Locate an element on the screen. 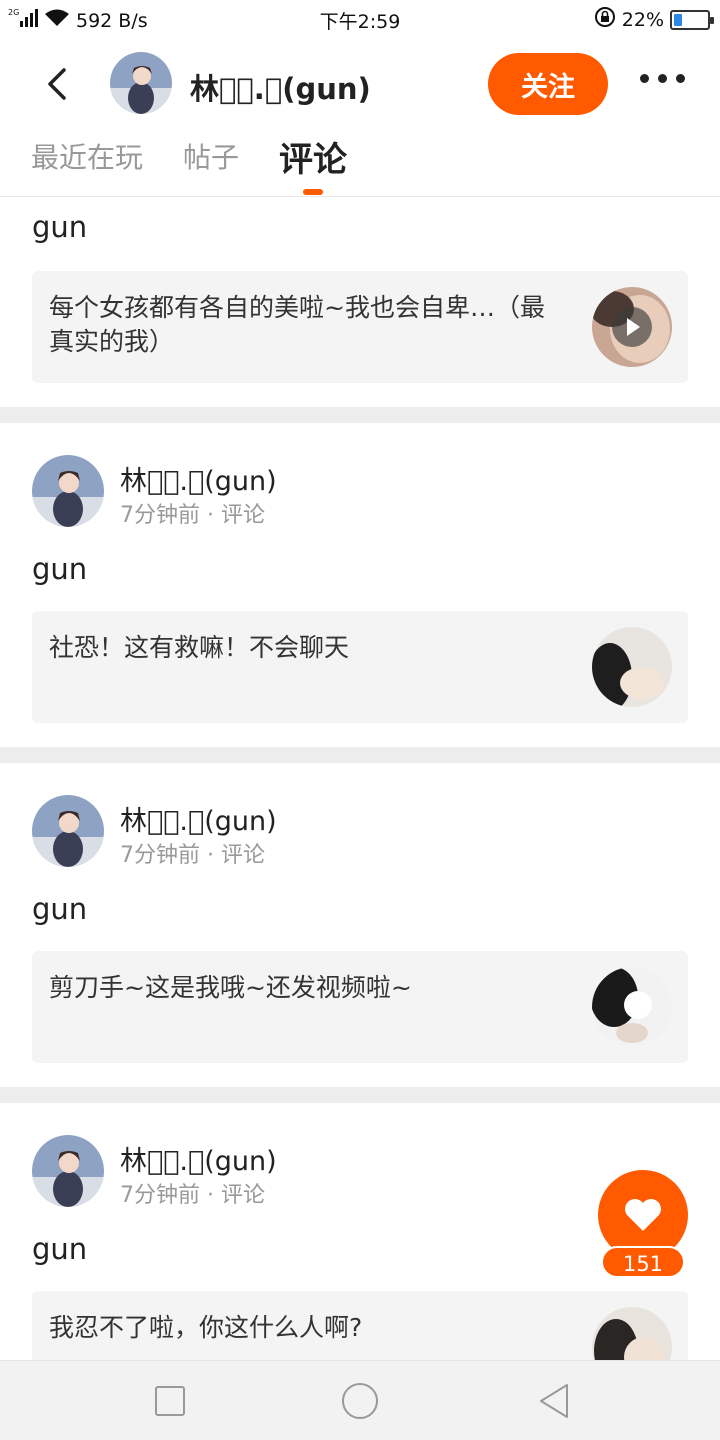  system-nav-bar is located at coordinates (360, 1400).